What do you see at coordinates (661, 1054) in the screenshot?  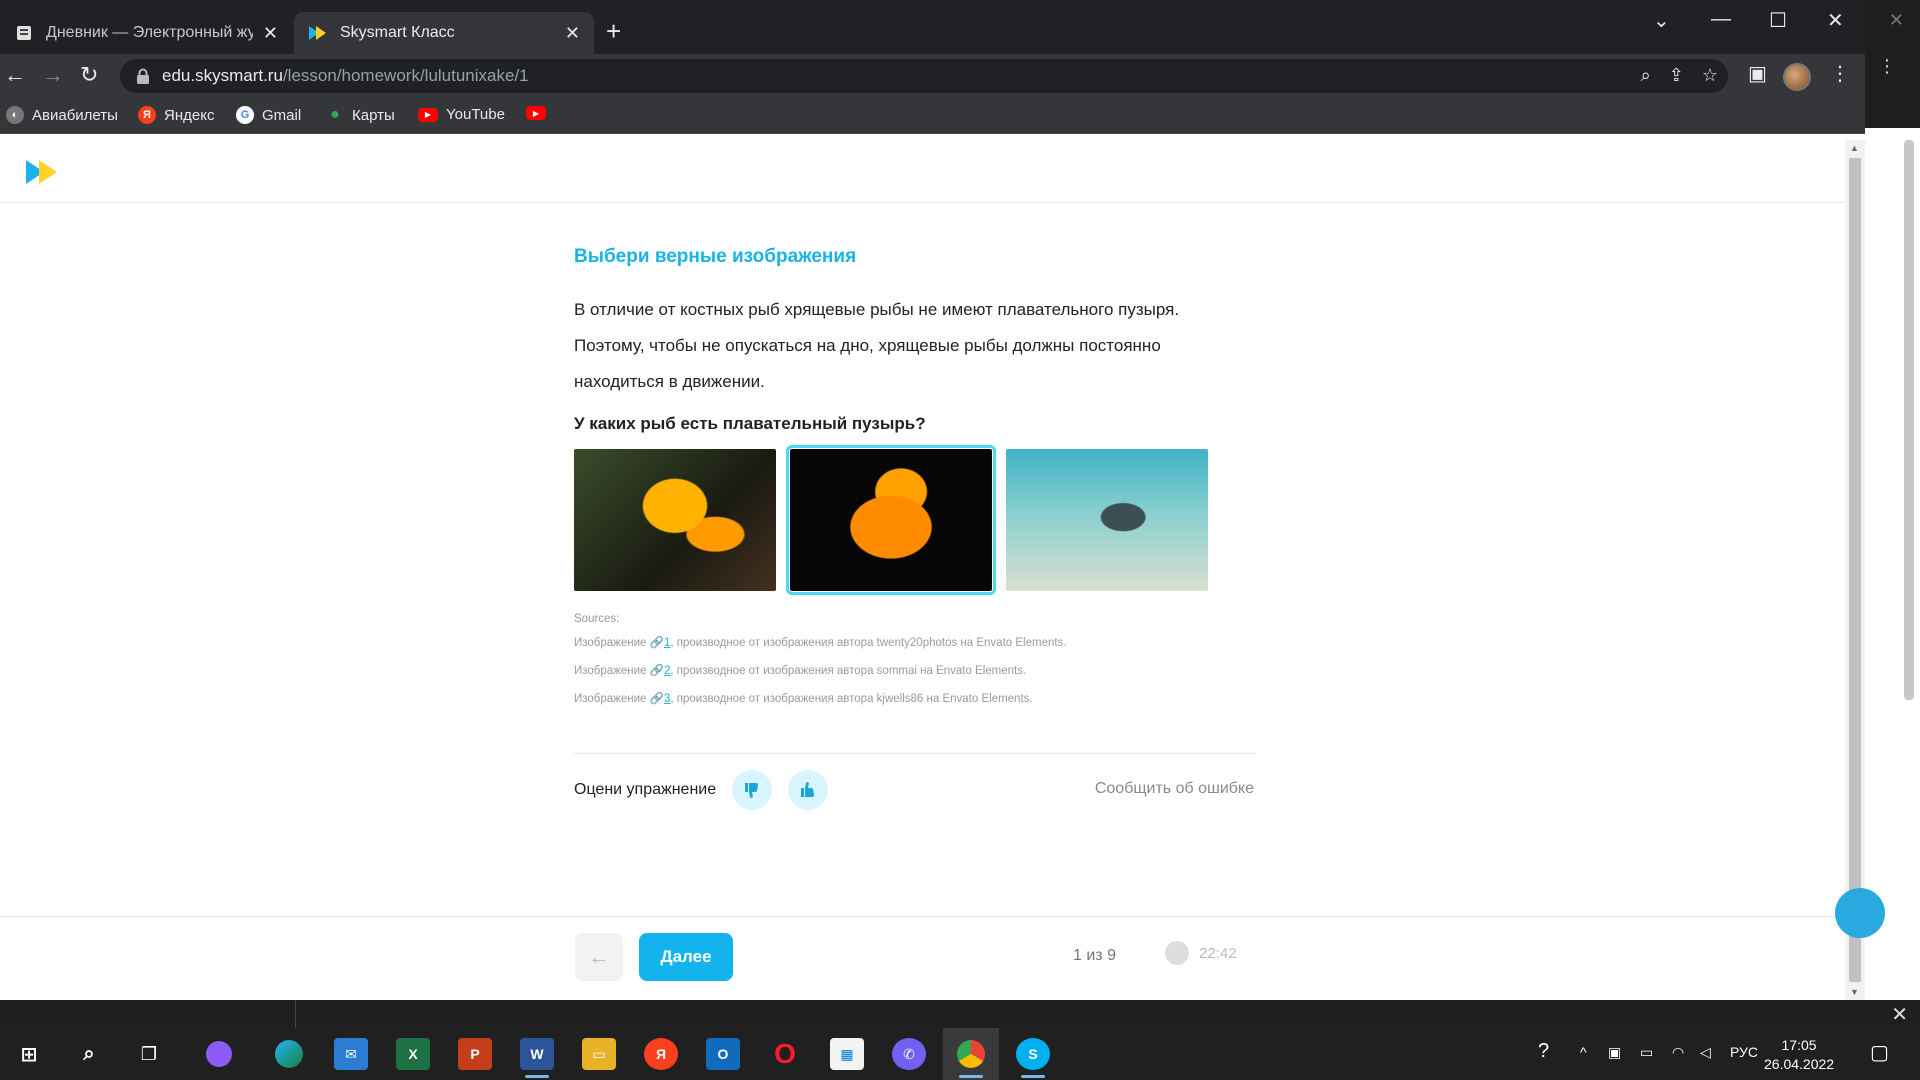 I see `yandex-browser-icon: Я` at bounding box center [661, 1054].